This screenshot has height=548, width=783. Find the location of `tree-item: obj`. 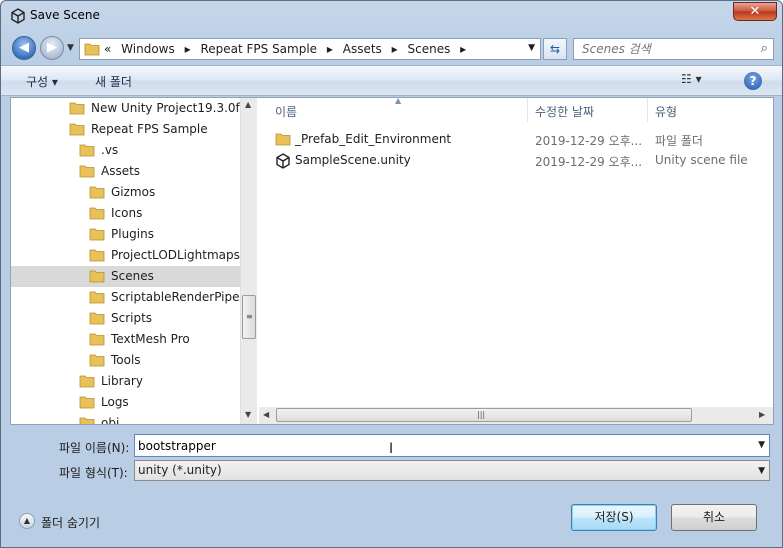

tree-item: obj is located at coordinates (125, 418).